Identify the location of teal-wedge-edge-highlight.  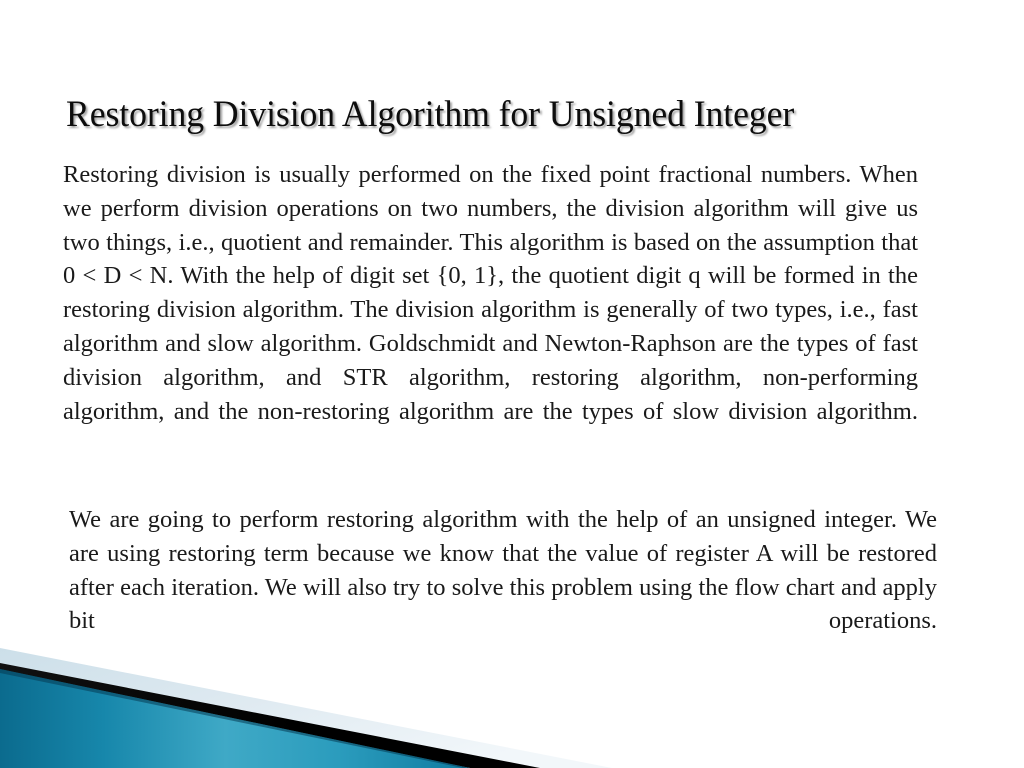
(235, 718).